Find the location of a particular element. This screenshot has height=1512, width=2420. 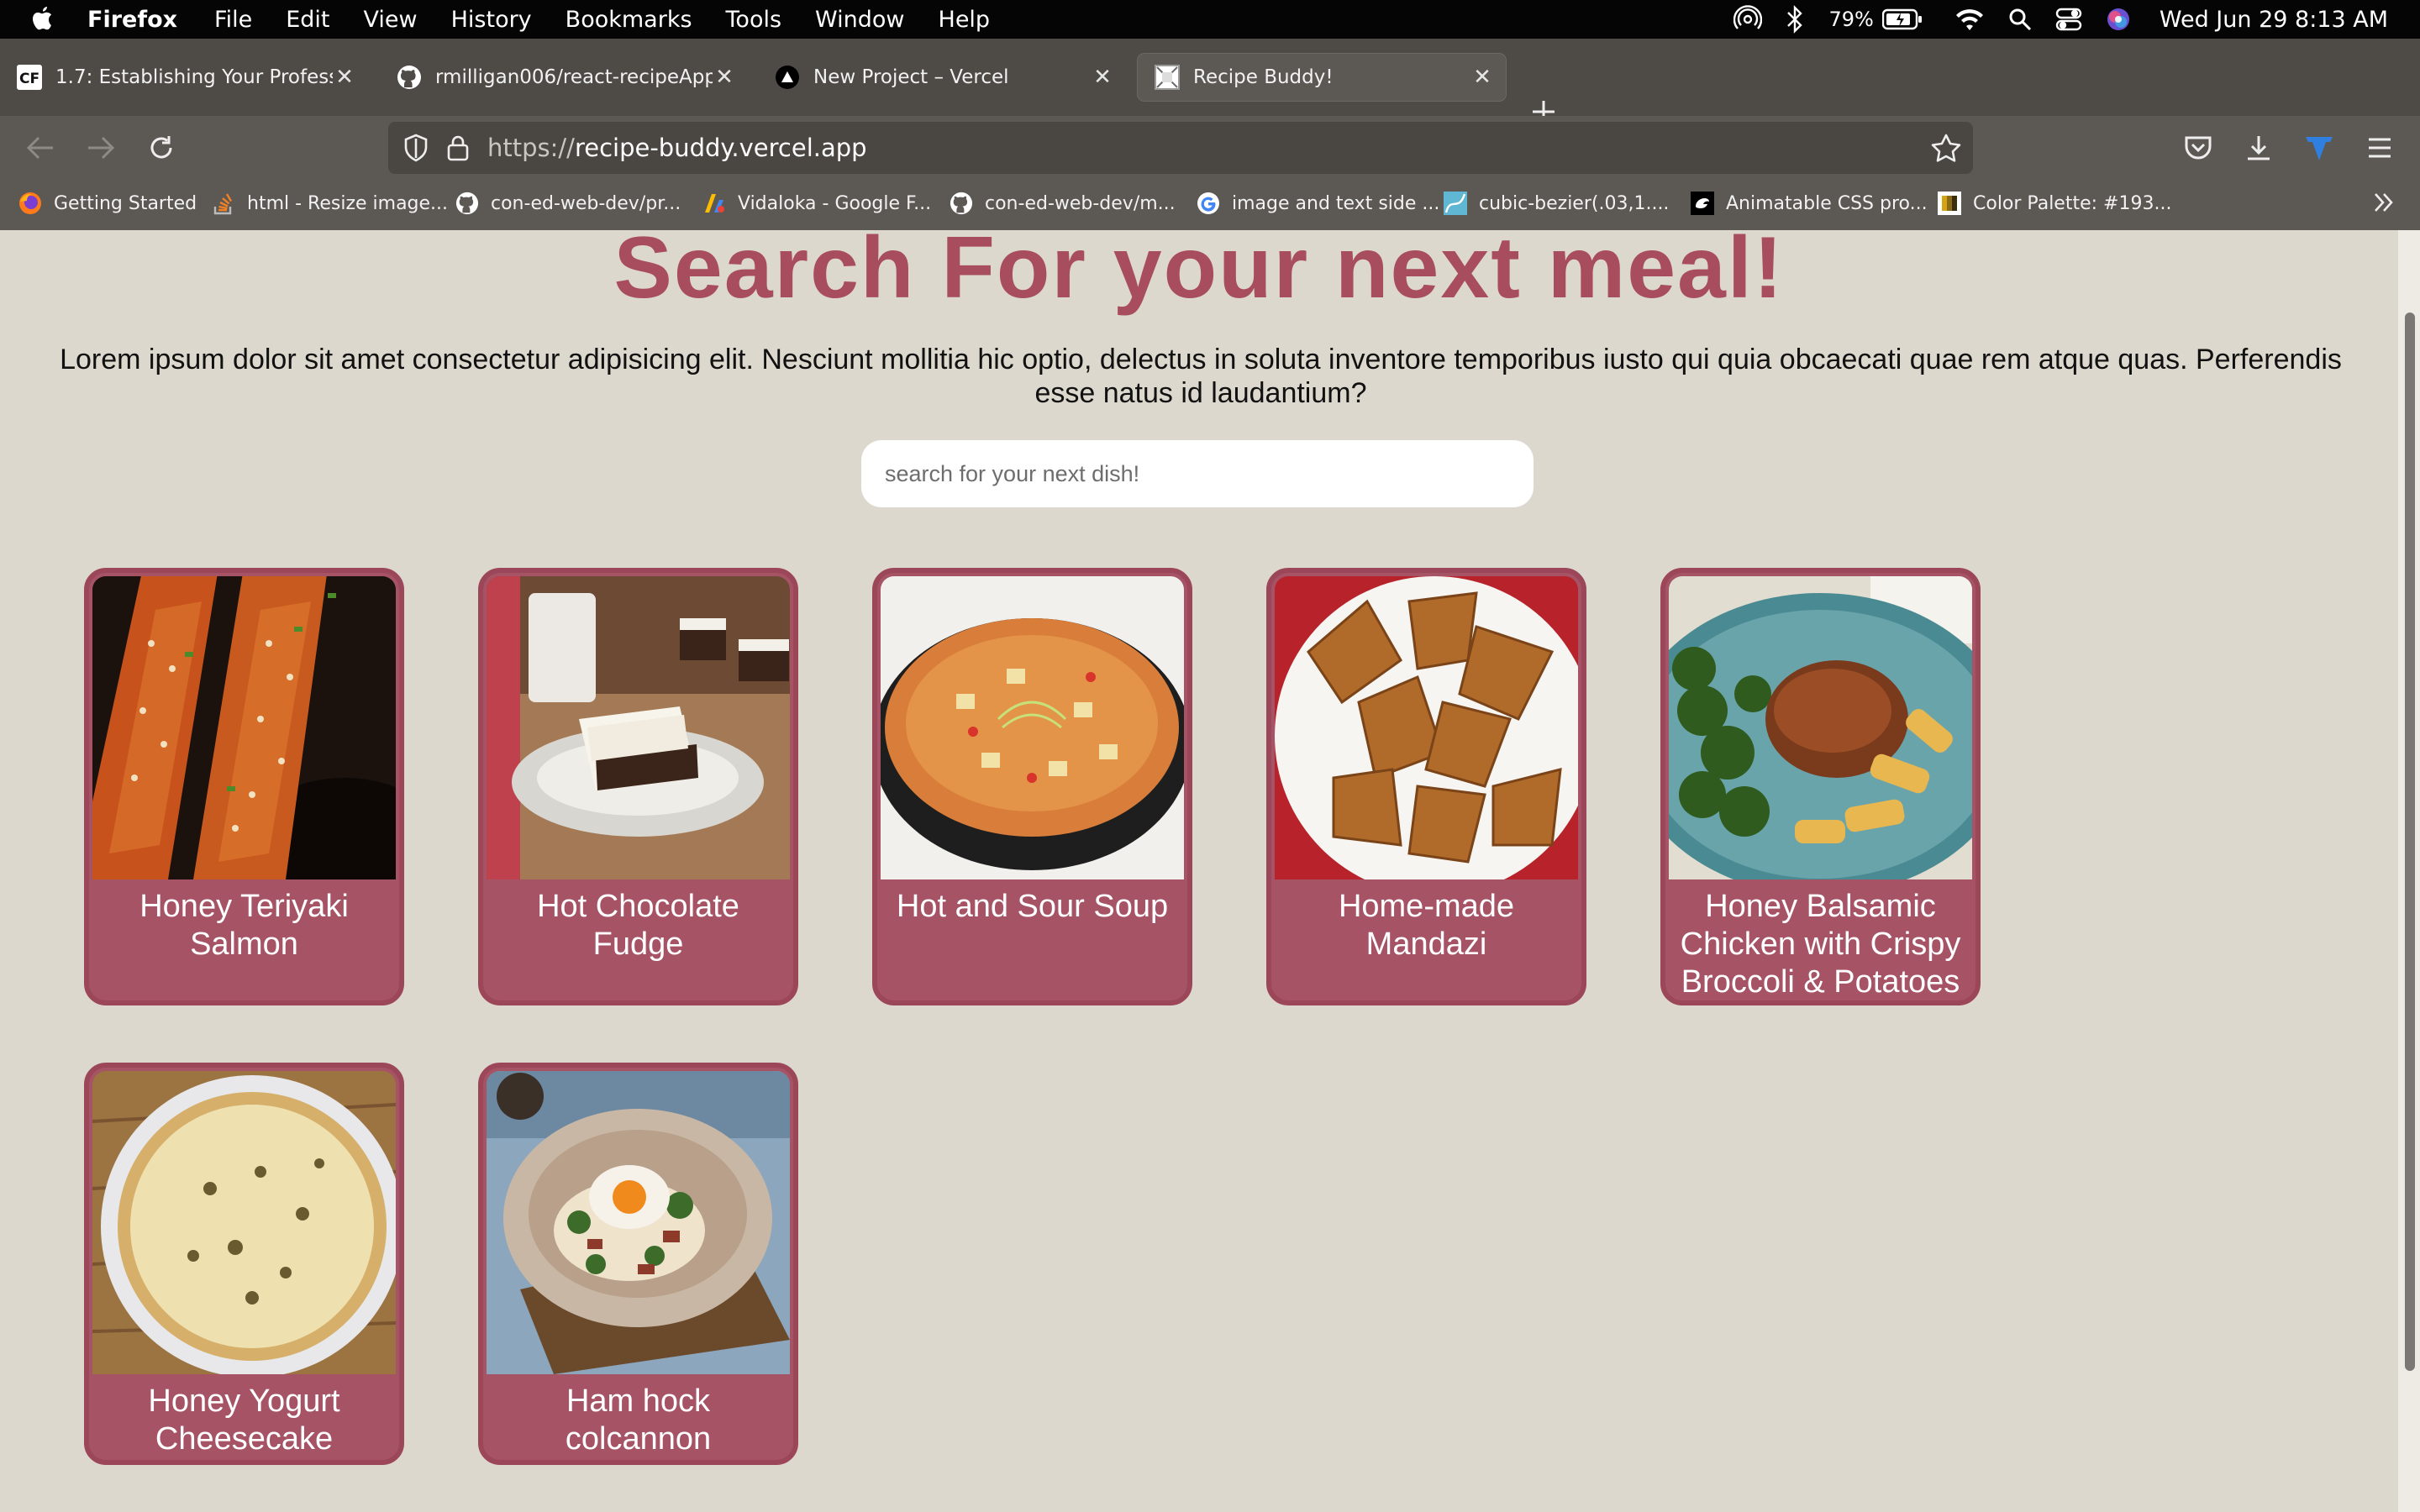

recipe-card-honey-yogurt-cheesecake: Honey Yogurt Cheesecake is located at coordinates (244, 1264).